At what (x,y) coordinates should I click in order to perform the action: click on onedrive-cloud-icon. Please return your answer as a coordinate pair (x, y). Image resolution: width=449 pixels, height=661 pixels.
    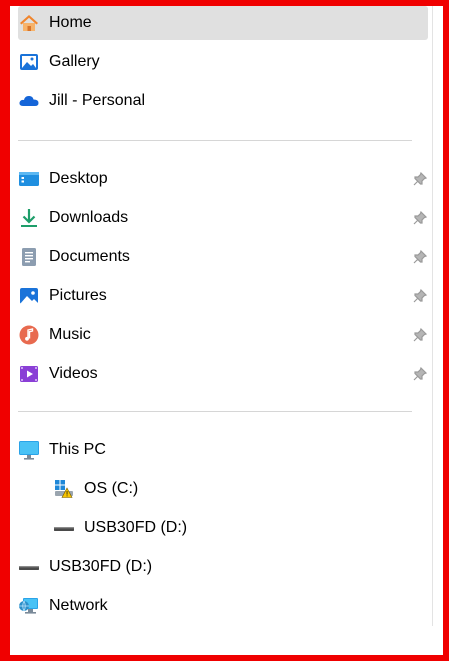
    Looking at the image, I should click on (29, 101).